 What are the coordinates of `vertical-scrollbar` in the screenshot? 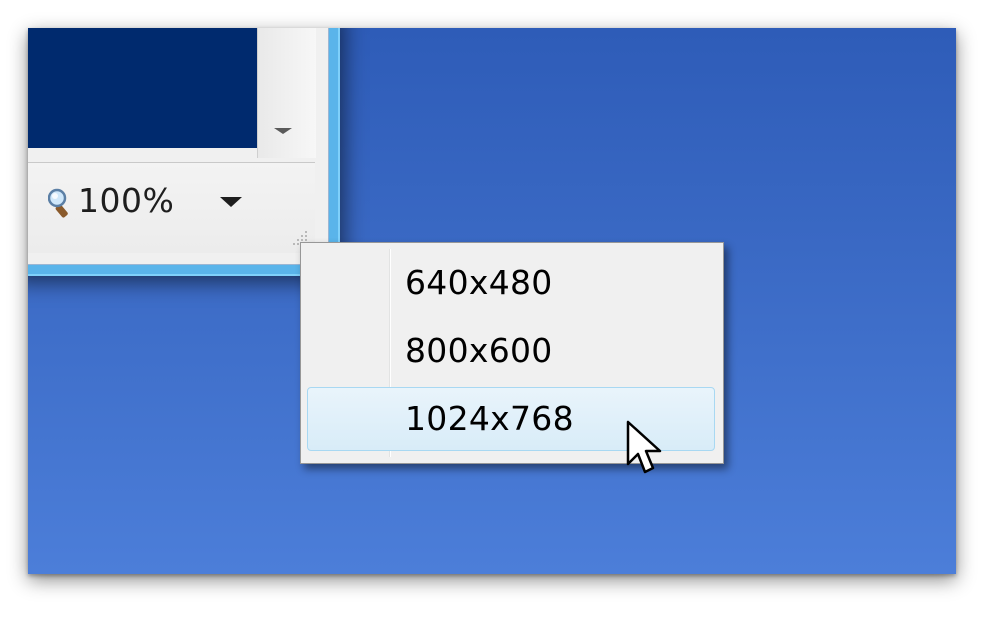 It's located at (286, 93).